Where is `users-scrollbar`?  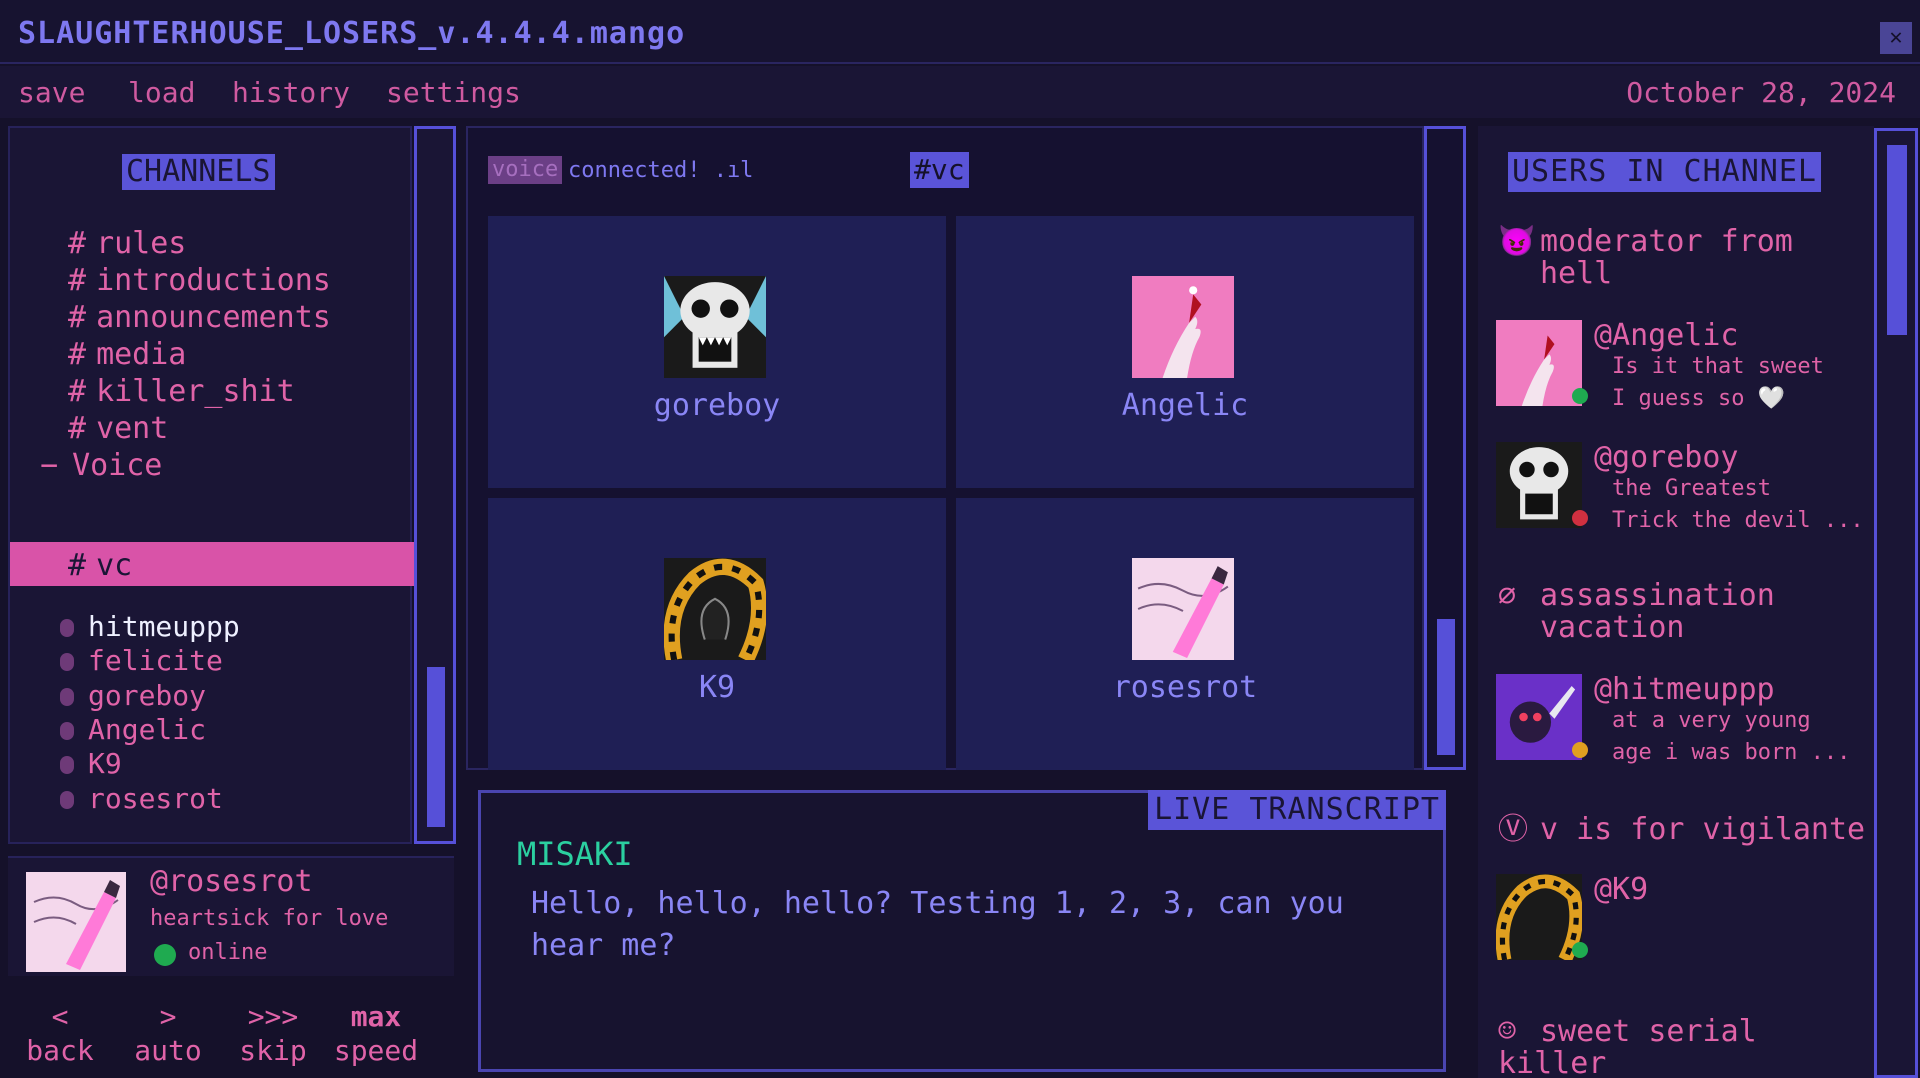 users-scrollbar is located at coordinates (1896, 603).